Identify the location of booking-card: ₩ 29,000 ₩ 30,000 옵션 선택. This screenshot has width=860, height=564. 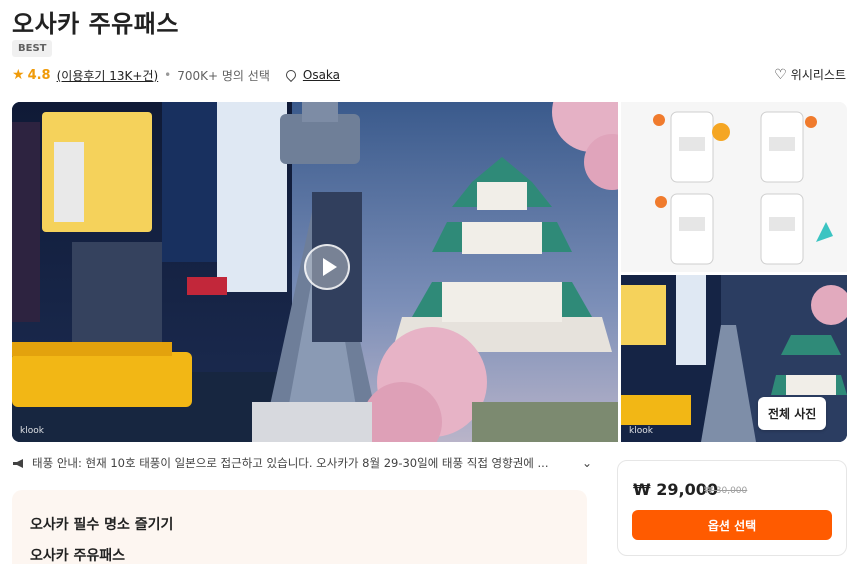
(732, 508).